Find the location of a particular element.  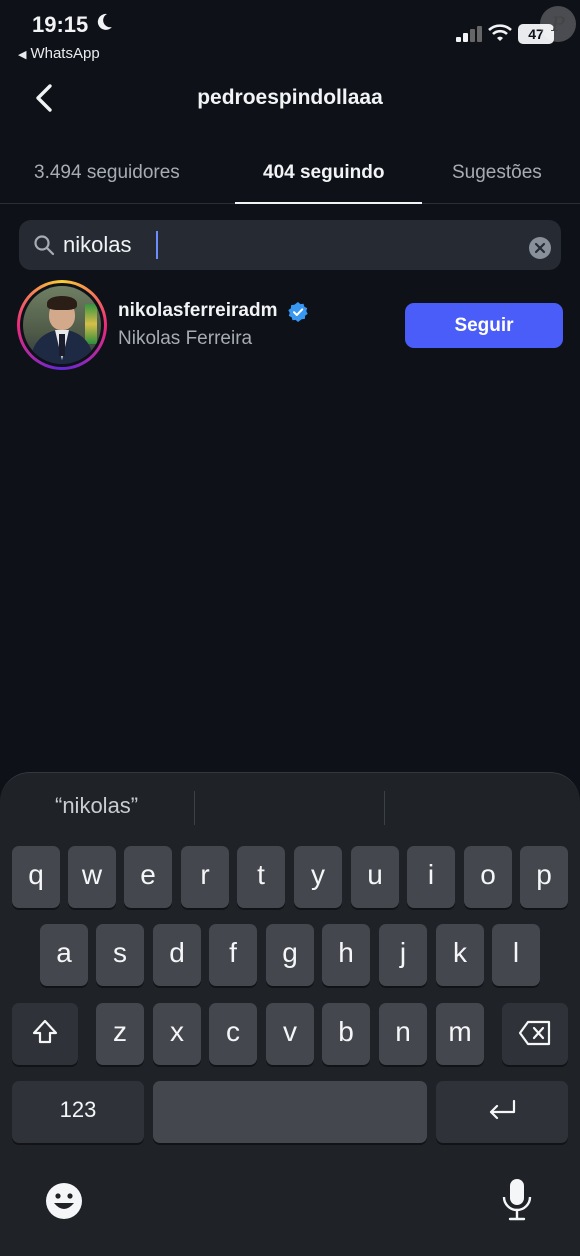

space-key is located at coordinates (290, 1112).